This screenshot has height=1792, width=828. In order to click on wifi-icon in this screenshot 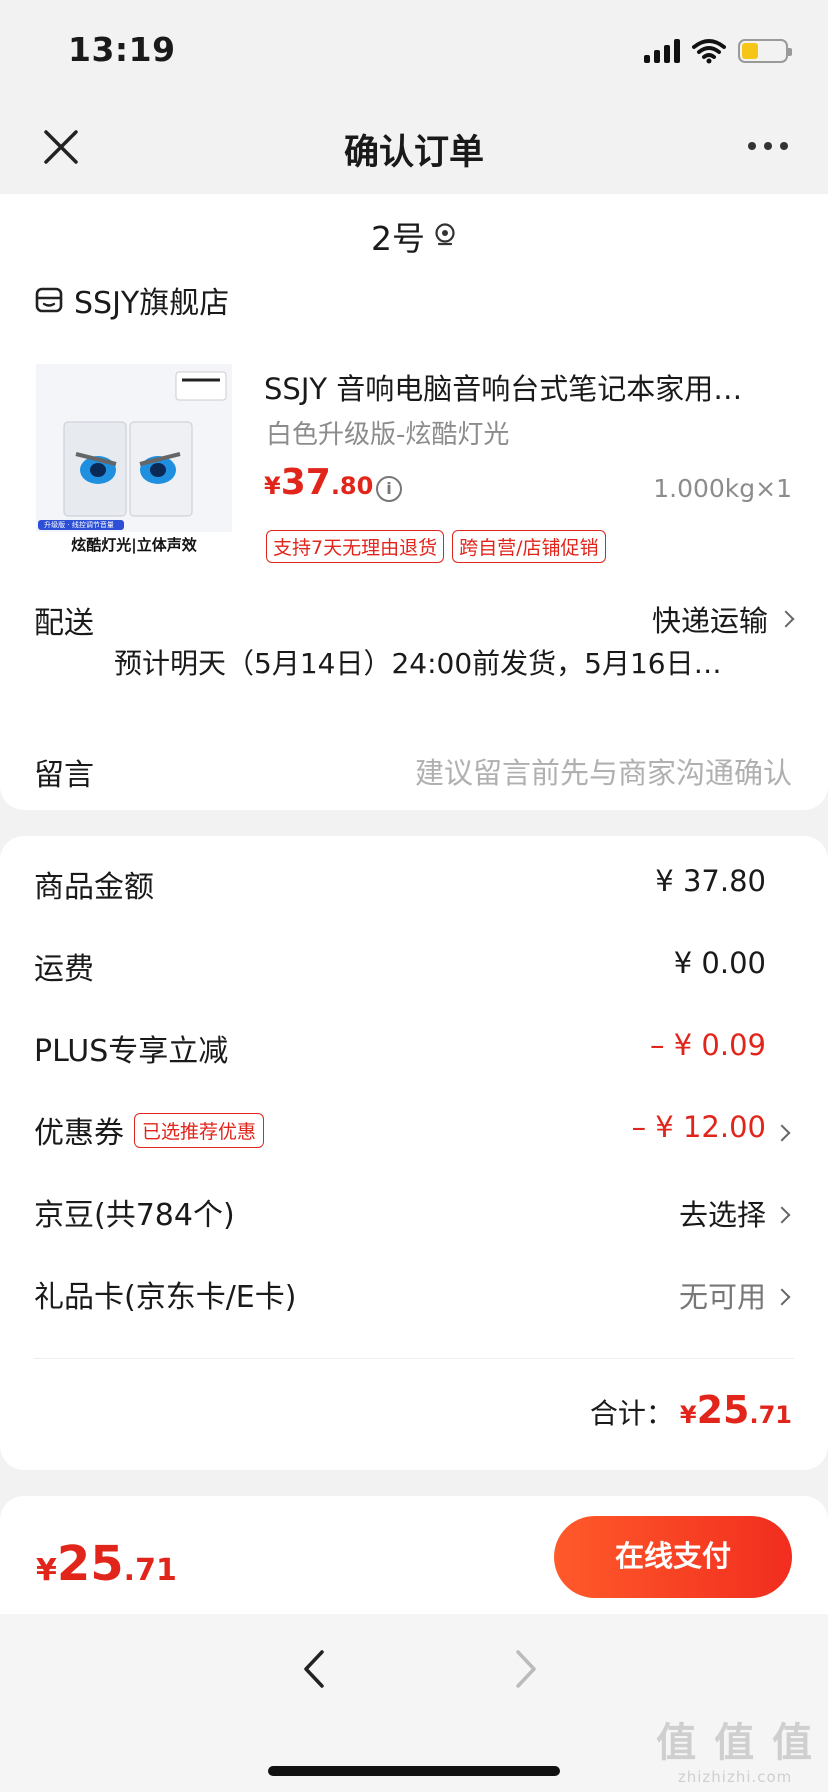, I will do `click(709, 51)`.